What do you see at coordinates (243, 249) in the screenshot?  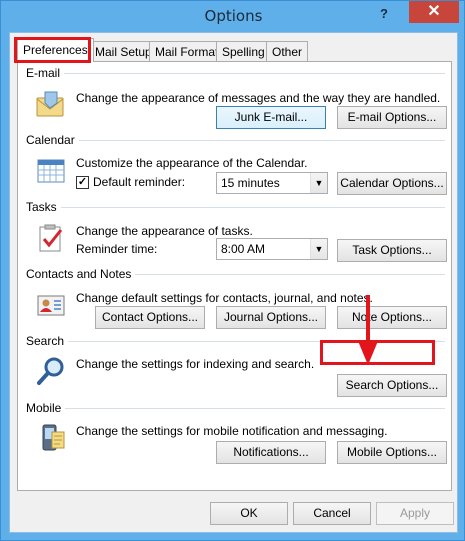 I see `reminder-time-value: 8:00 AM` at bounding box center [243, 249].